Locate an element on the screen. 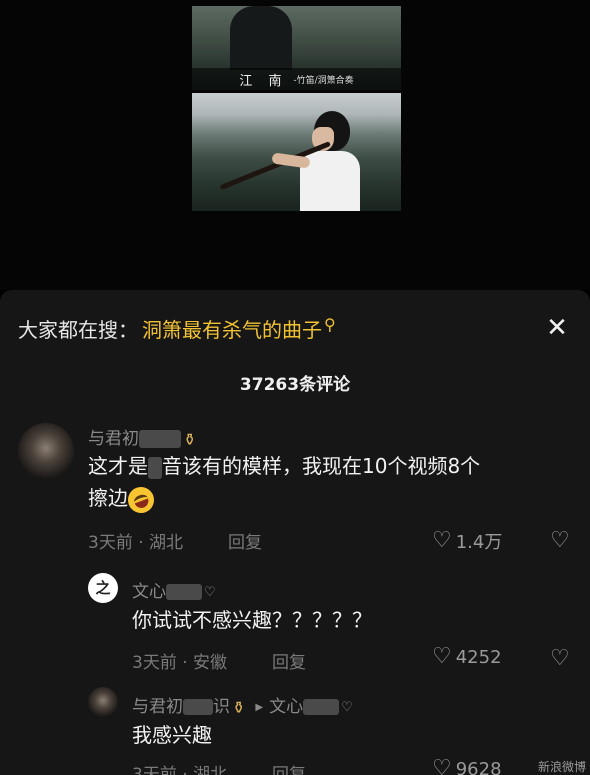 The image size is (590, 775). comment-username: 与君初 识 ⚱ ▶ 文心 ♡ is located at coordinates (242, 704).